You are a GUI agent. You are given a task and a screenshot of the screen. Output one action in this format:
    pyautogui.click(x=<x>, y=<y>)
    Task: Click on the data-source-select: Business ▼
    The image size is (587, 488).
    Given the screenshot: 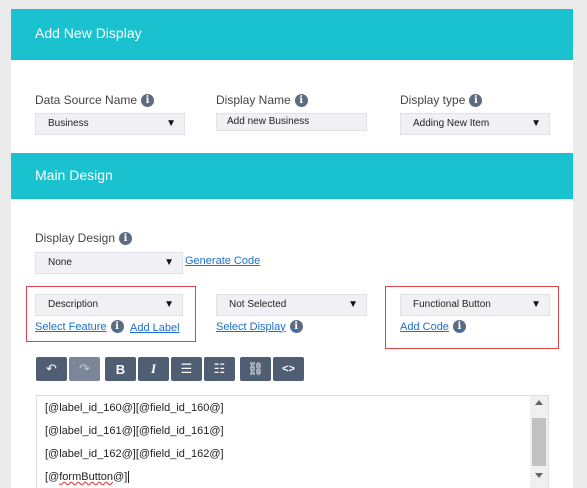 What is the action you would take?
    pyautogui.click(x=110, y=124)
    